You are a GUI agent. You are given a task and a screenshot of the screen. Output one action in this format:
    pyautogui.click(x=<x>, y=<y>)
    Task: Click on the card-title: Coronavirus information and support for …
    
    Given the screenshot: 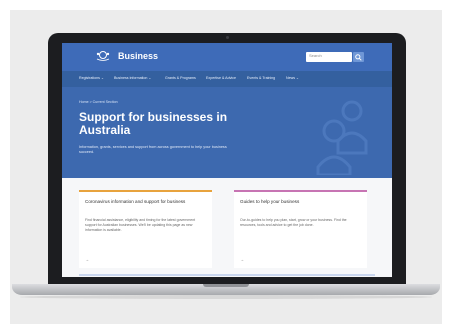 What is the action you would take?
    pyautogui.click(x=145, y=202)
    